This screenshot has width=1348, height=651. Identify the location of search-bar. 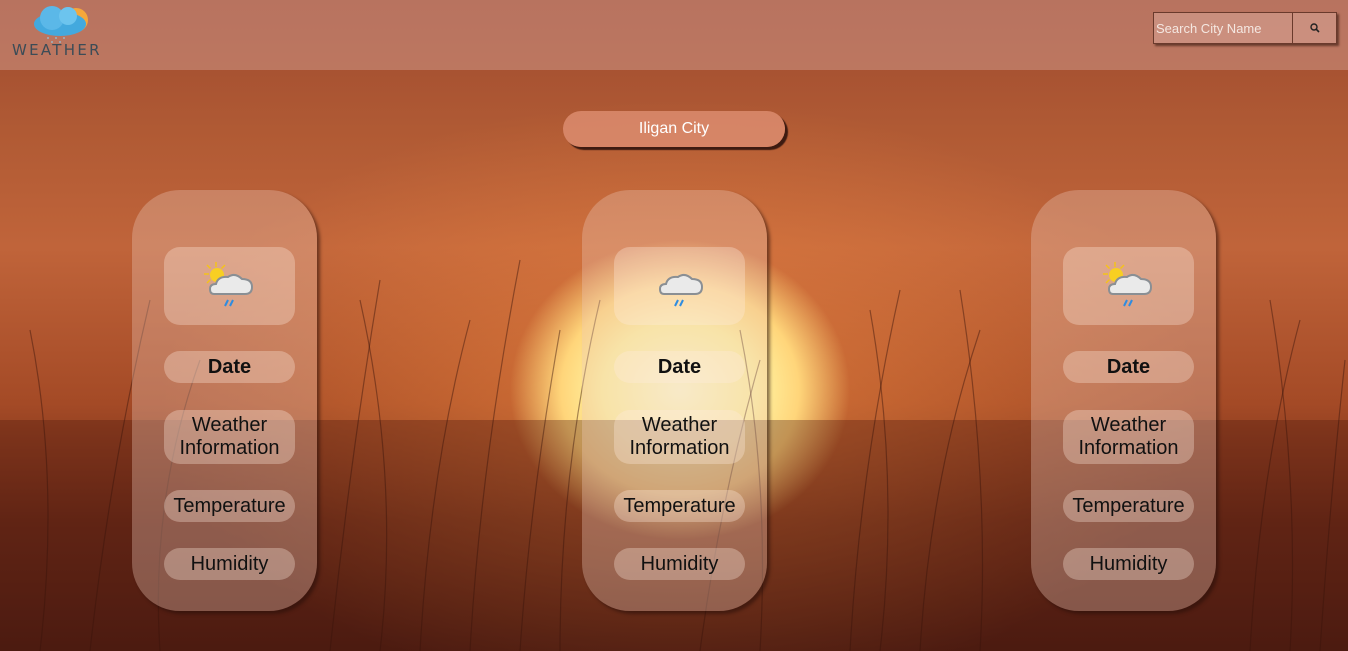
(1245, 28).